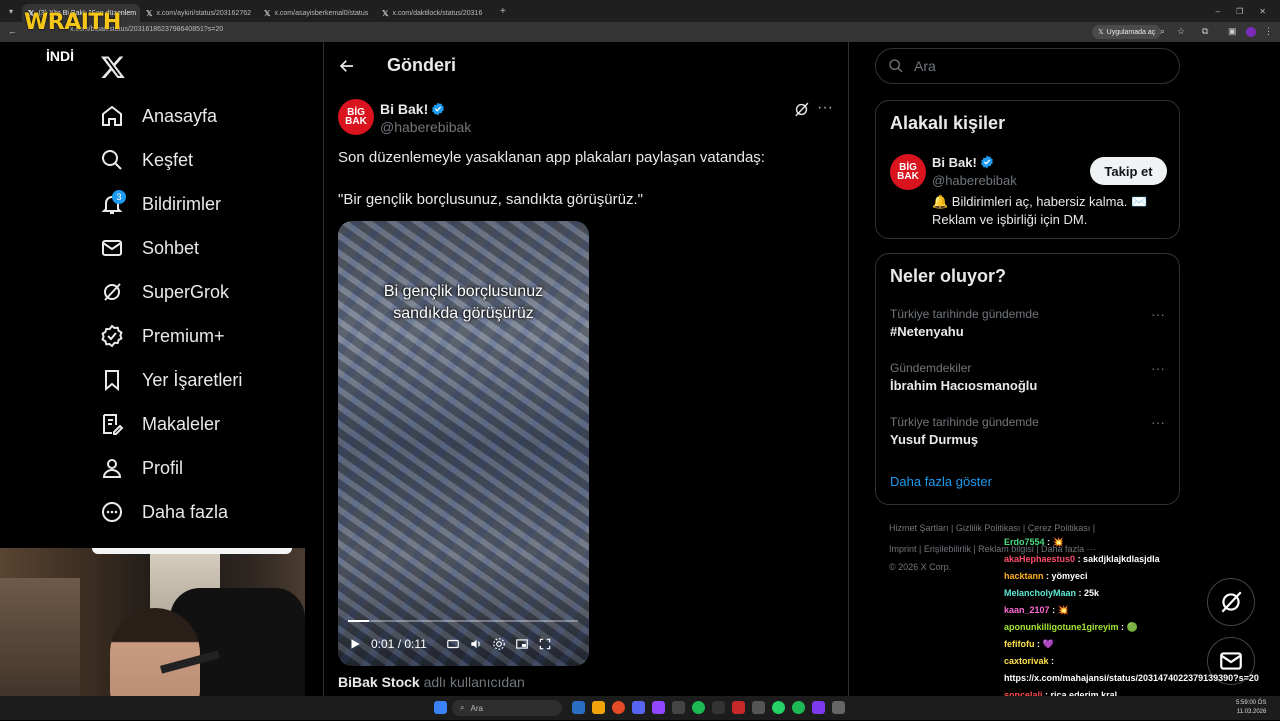 The image size is (1280, 721). What do you see at coordinates (848, 381) in the screenshot?
I see `column-divider` at bounding box center [848, 381].